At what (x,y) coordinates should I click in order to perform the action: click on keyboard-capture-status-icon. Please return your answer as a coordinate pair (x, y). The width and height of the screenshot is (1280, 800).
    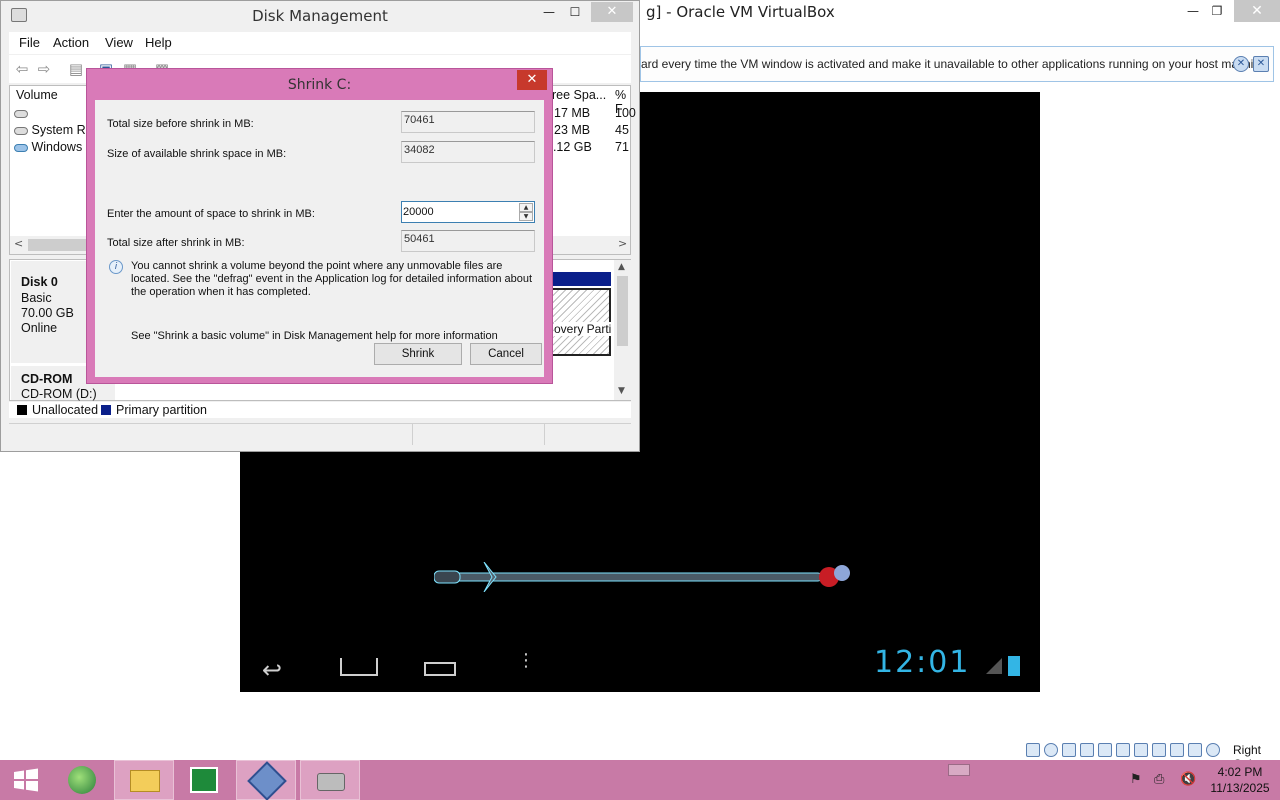
    Looking at the image, I should click on (1213, 750).